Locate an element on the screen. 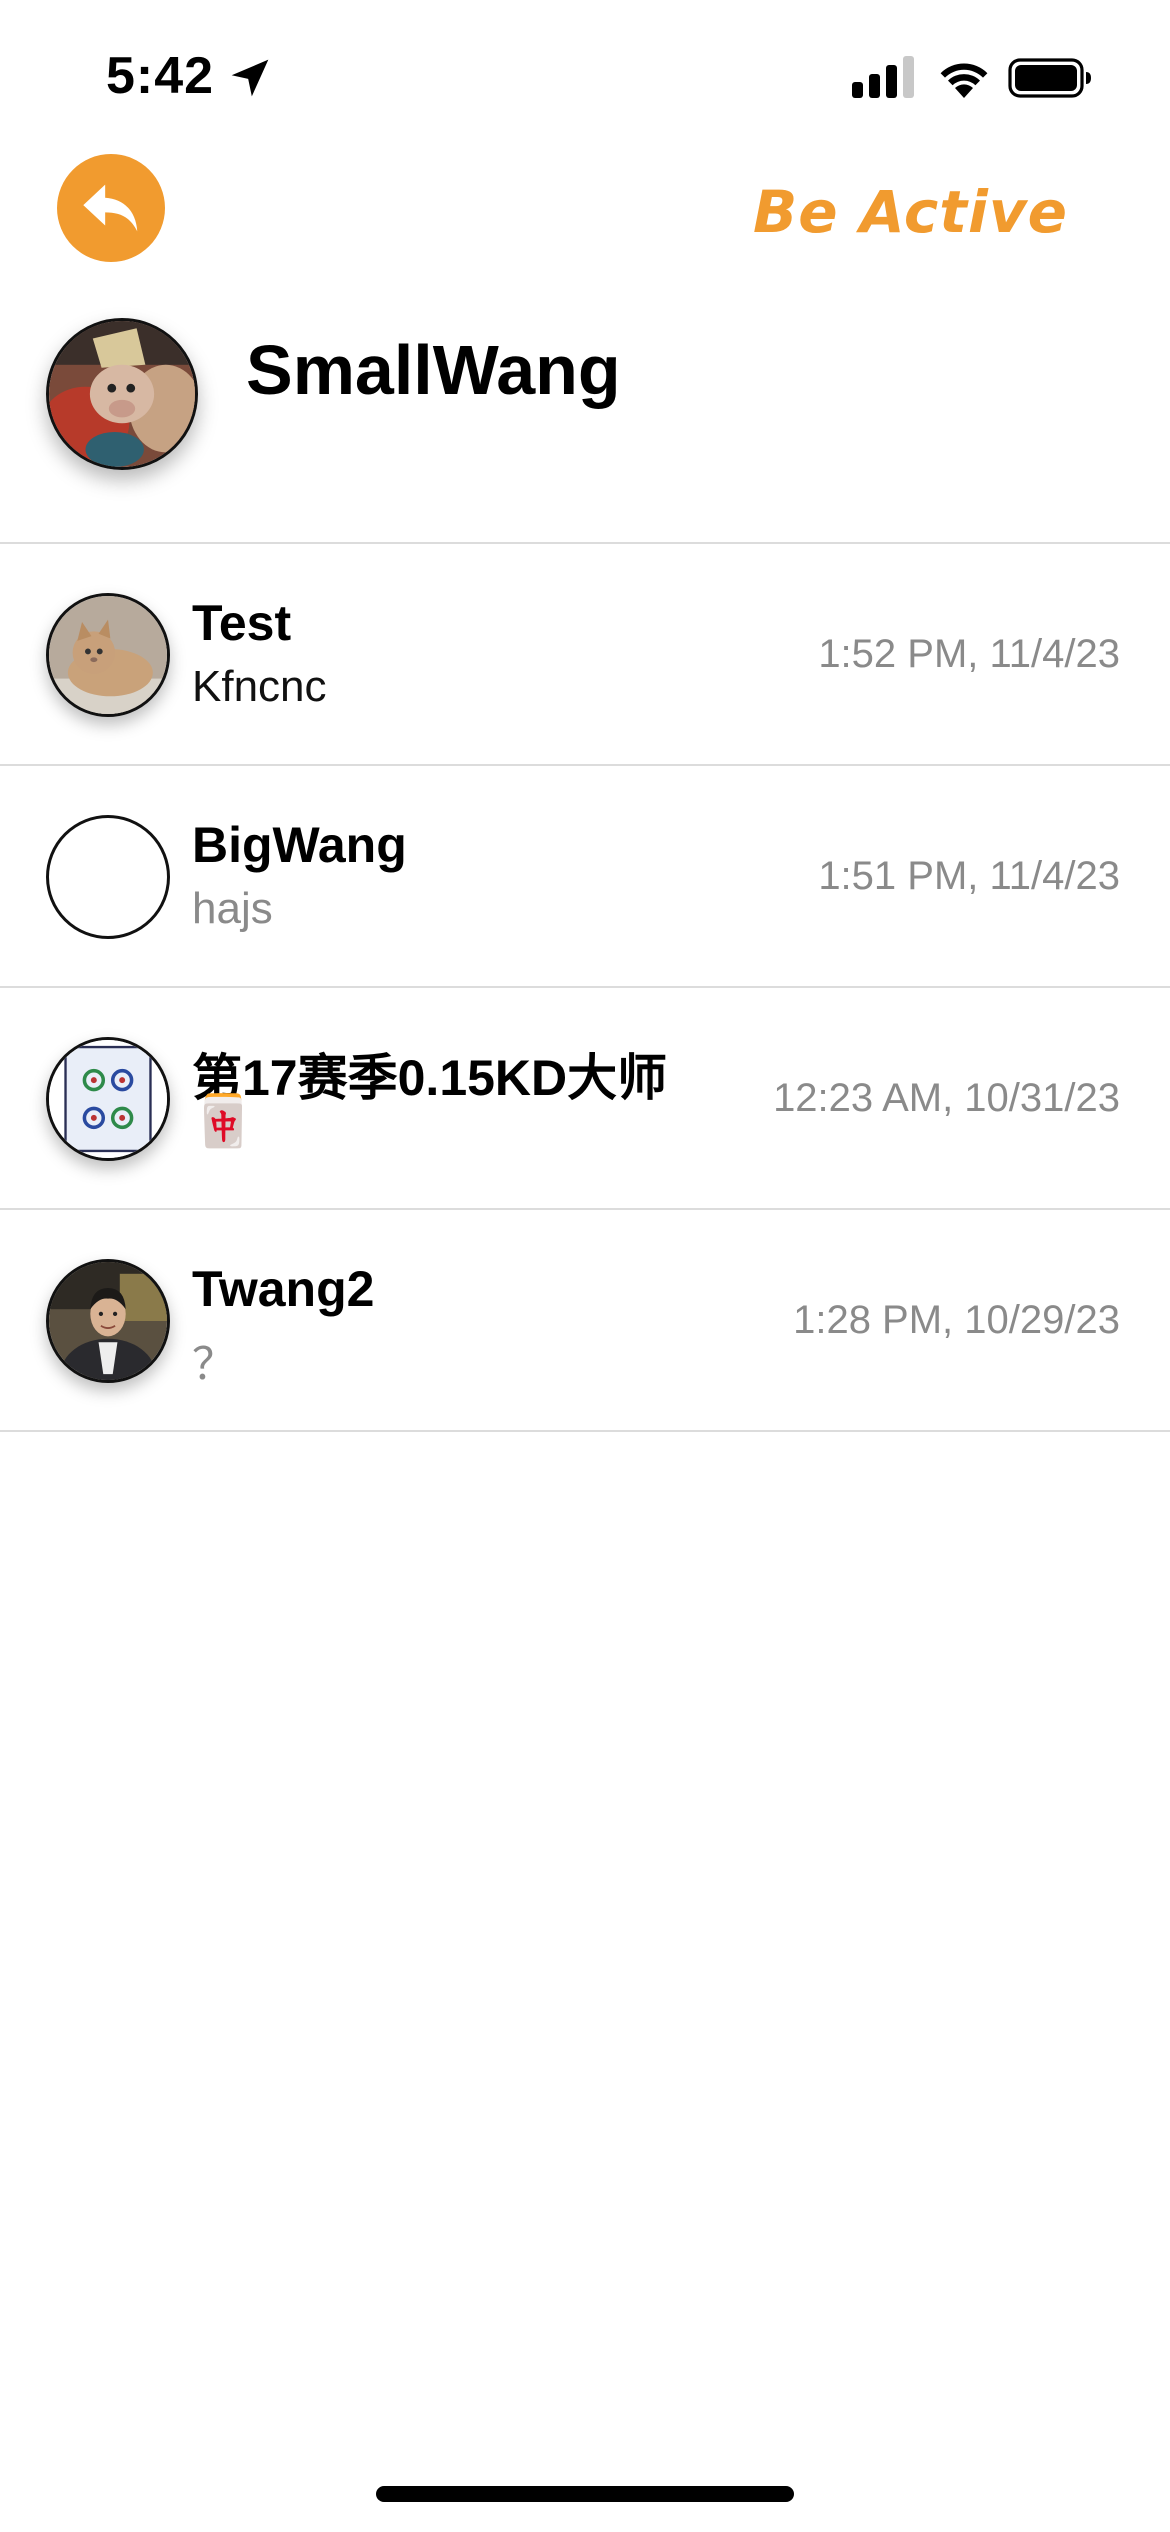 Image resolution: width=1170 pixels, height=2532 pixels. chat-timestamp: 1:52 PM, 11/4/23 is located at coordinates (969, 654).